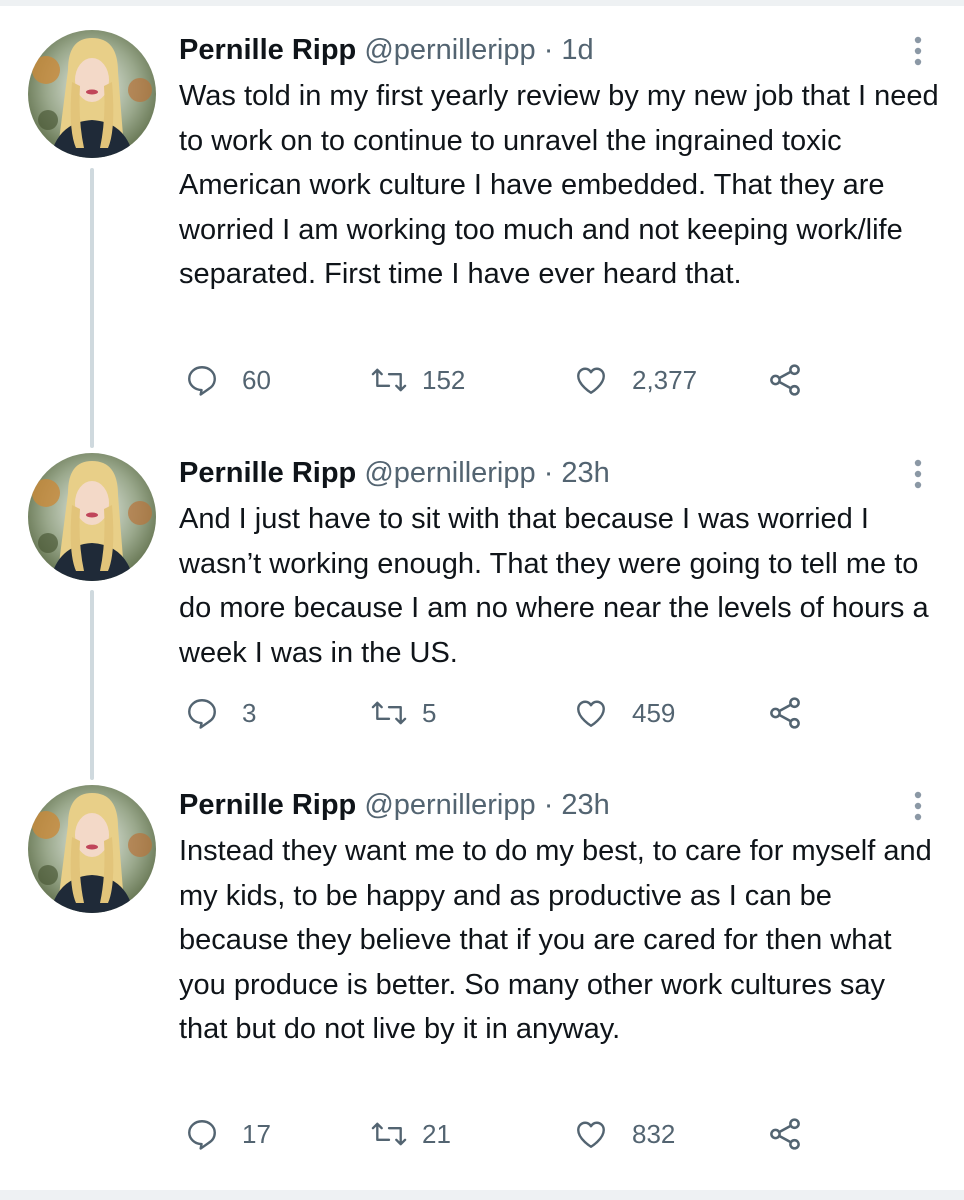 The height and width of the screenshot is (1200, 964). Describe the element at coordinates (220, 713) in the screenshot. I see `reply-button: 3` at that location.